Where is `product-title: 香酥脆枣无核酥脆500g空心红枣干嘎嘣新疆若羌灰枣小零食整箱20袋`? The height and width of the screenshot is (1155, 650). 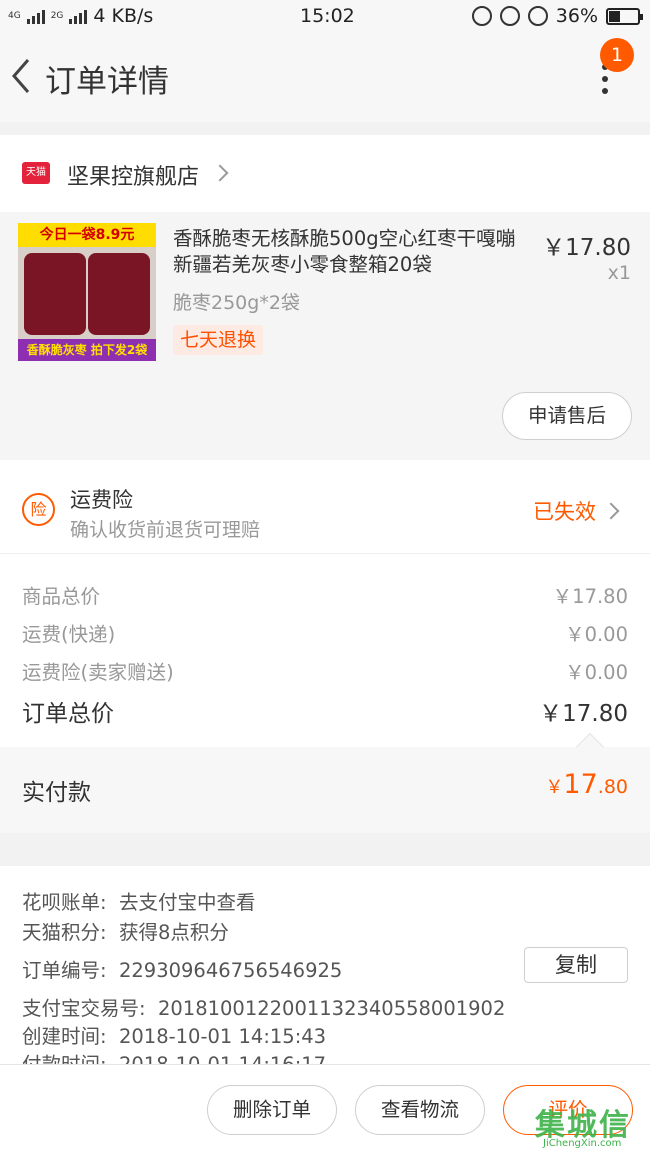 product-title: 香酥脆枣无核酥脆500g空心红枣干嘎嘣新疆若羌灰枣小零食整箱20袋 is located at coordinates (353, 252).